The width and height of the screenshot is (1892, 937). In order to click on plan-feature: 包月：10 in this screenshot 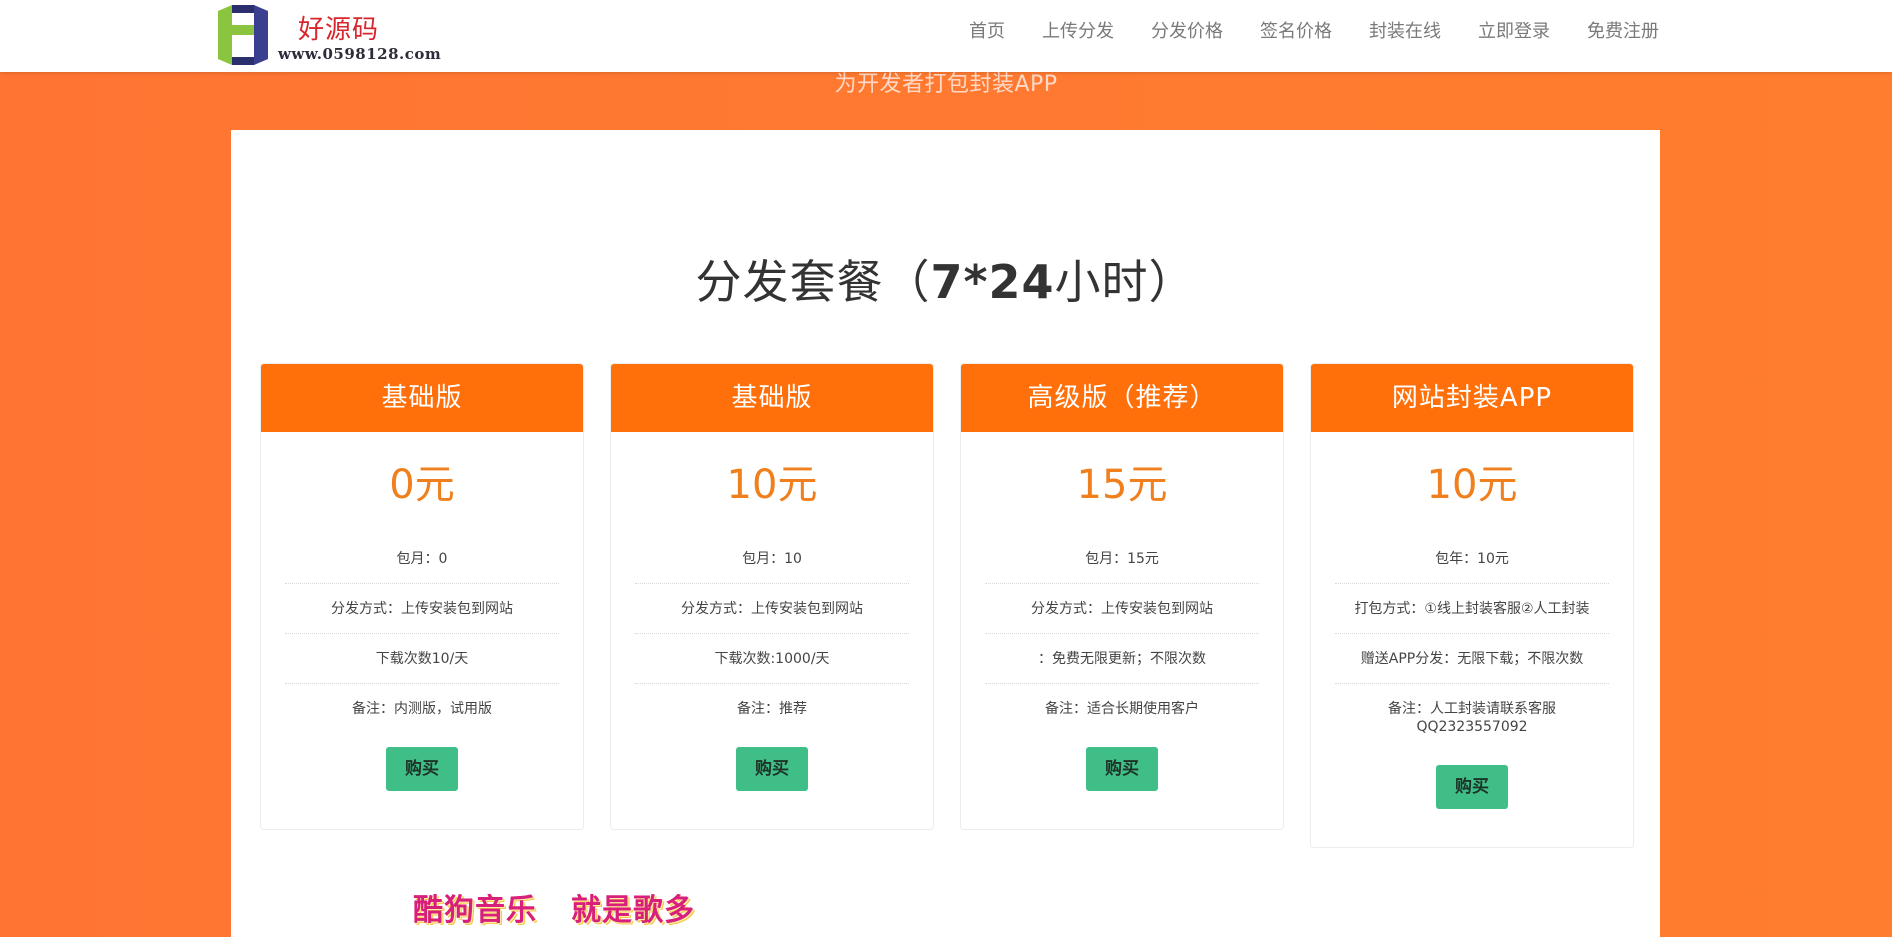, I will do `click(772, 559)`.